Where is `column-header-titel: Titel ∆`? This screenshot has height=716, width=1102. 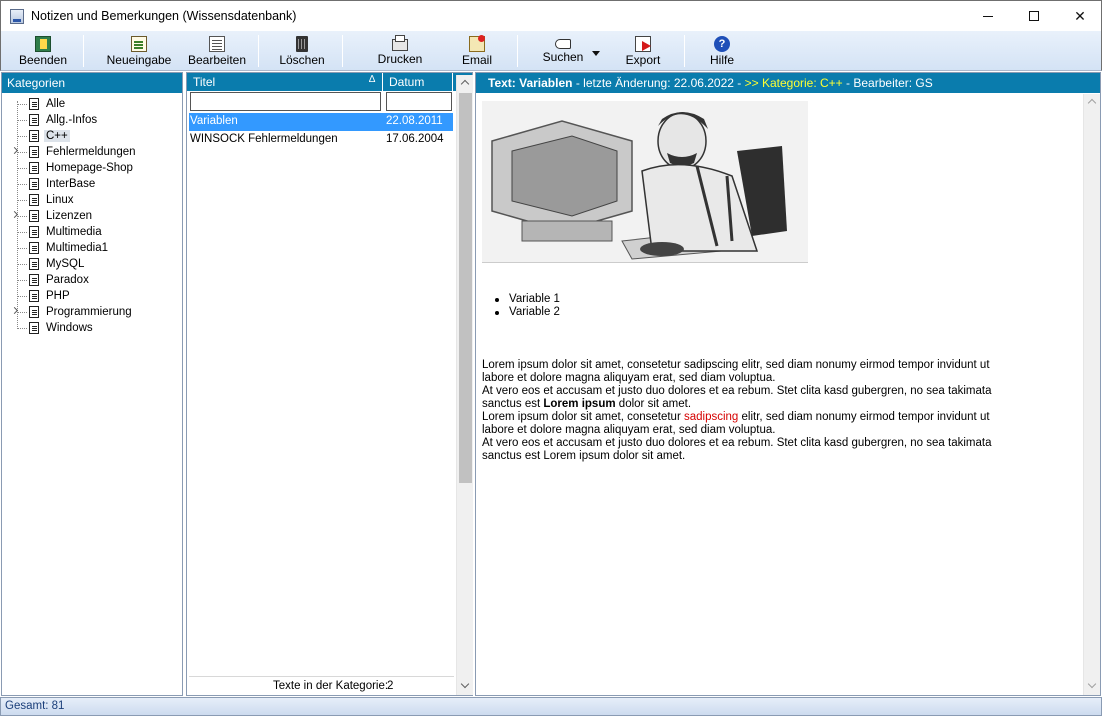 column-header-titel: Titel ∆ is located at coordinates (286, 82).